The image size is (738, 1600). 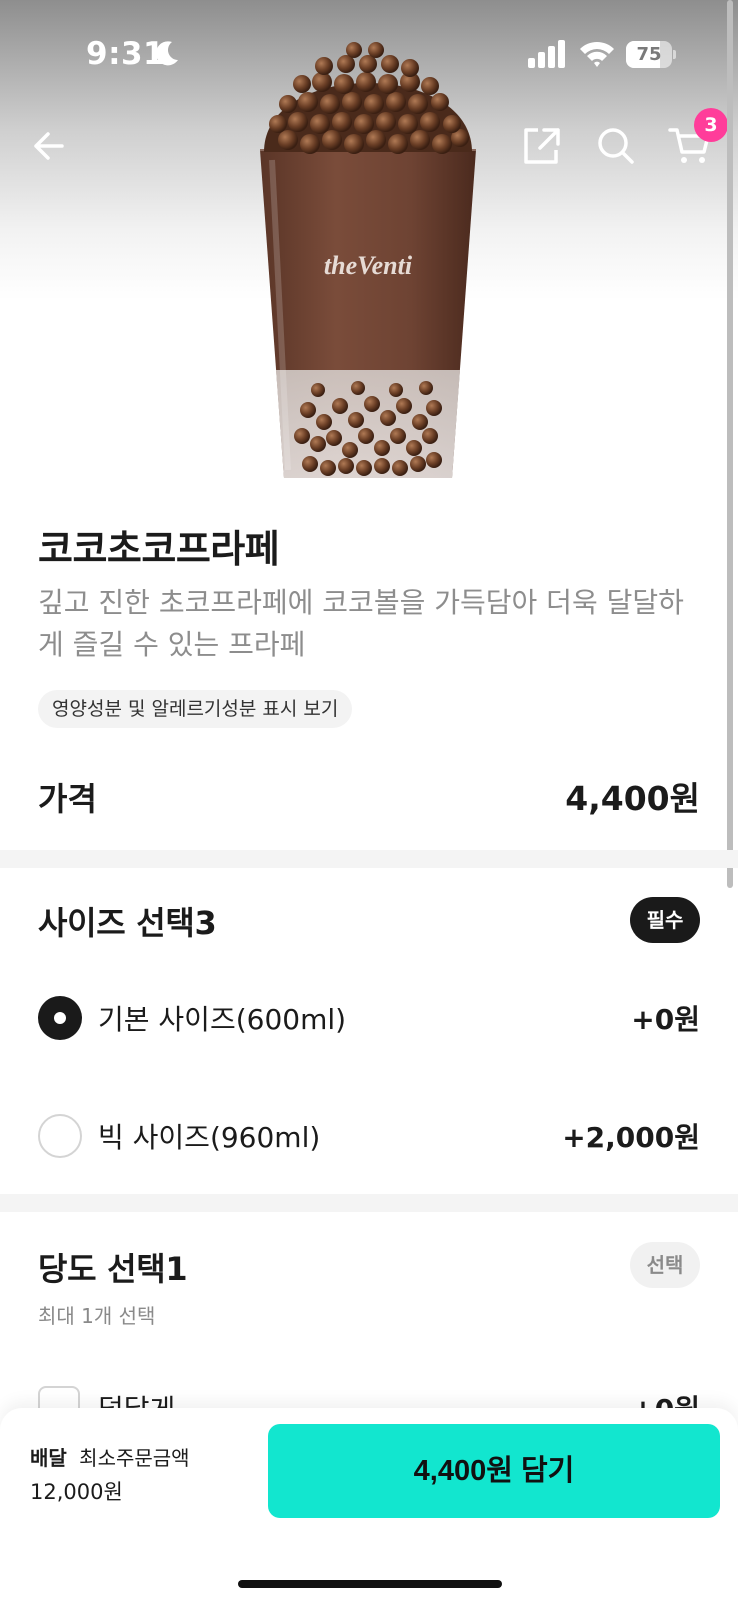 What do you see at coordinates (134, 1458) in the screenshot?
I see `min-order-label: 최소주문금액` at bounding box center [134, 1458].